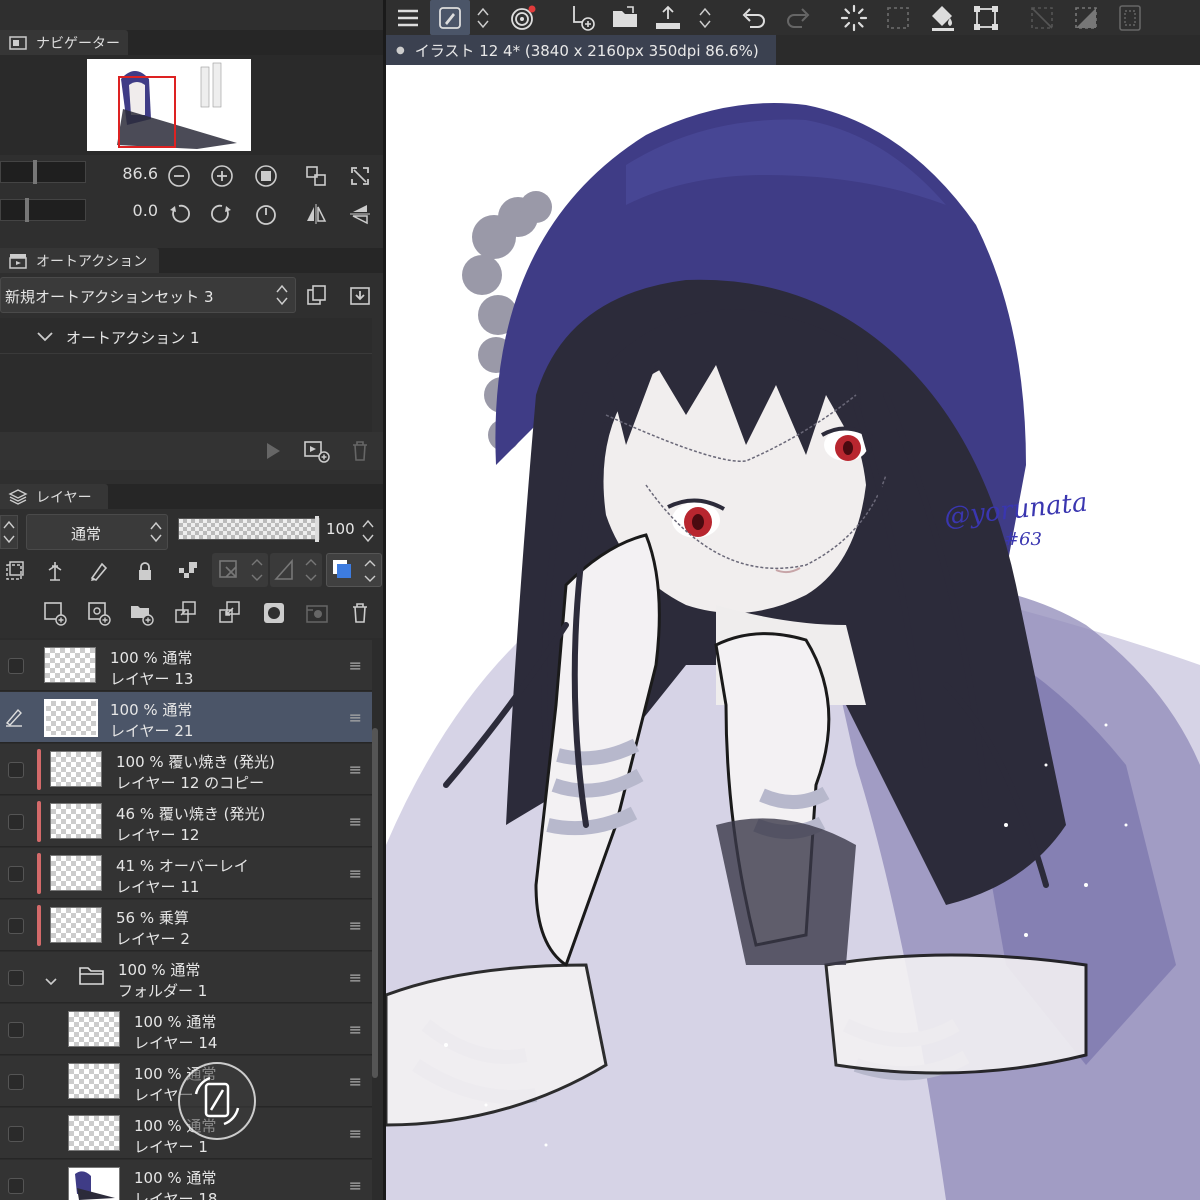  What do you see at coordinates (626, 17) in the screenshot?
I see `open-icon` at bounding box center [626, 17].